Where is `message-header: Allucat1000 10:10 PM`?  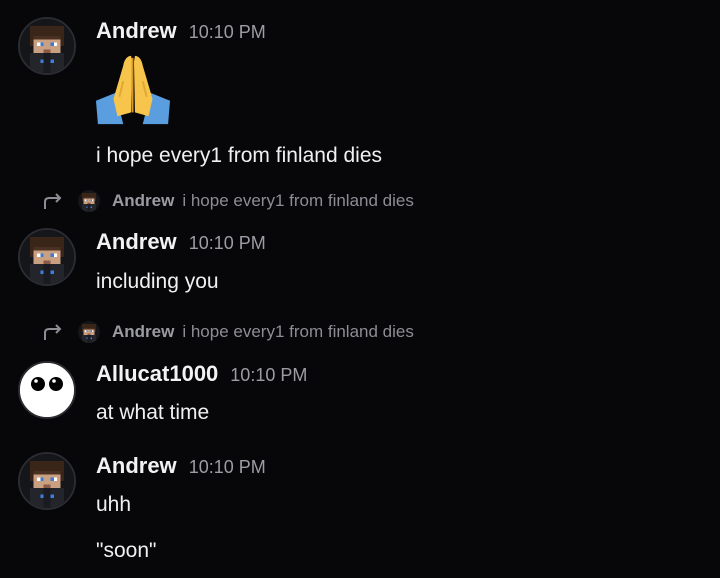 message-header: Allucat1000 10:10 PM is located at coordinates (201, 374).